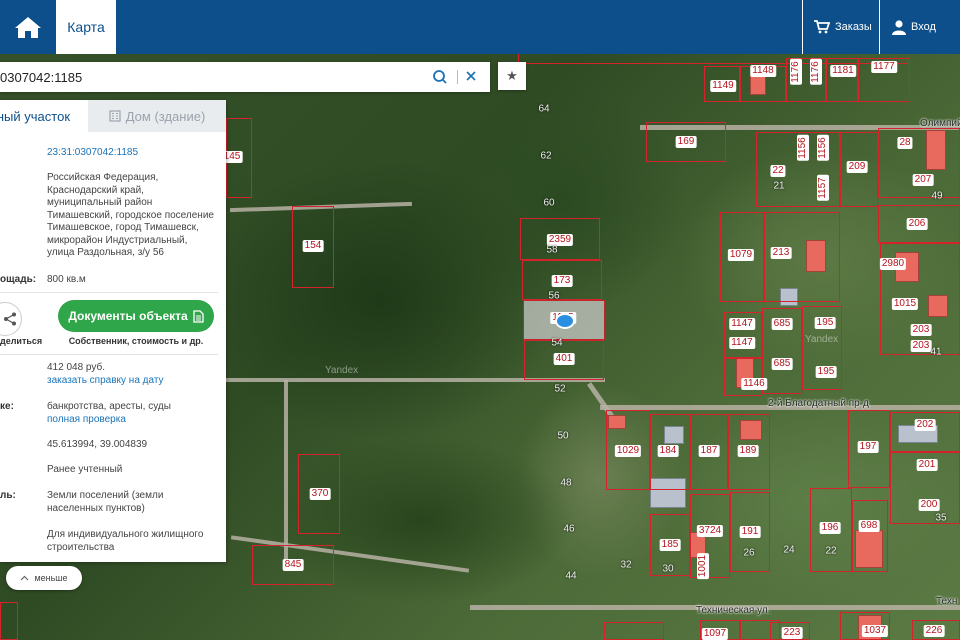  What do you see at coordinates (44, 116) in the screenshot?
I see `tab-land-plot: ный участок` at bounding box center [44, 116].